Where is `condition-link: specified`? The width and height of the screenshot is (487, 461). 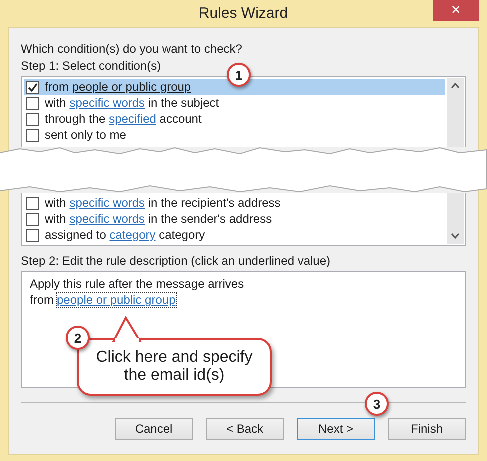 condition-link: specified is located at coordinates (132, 119).